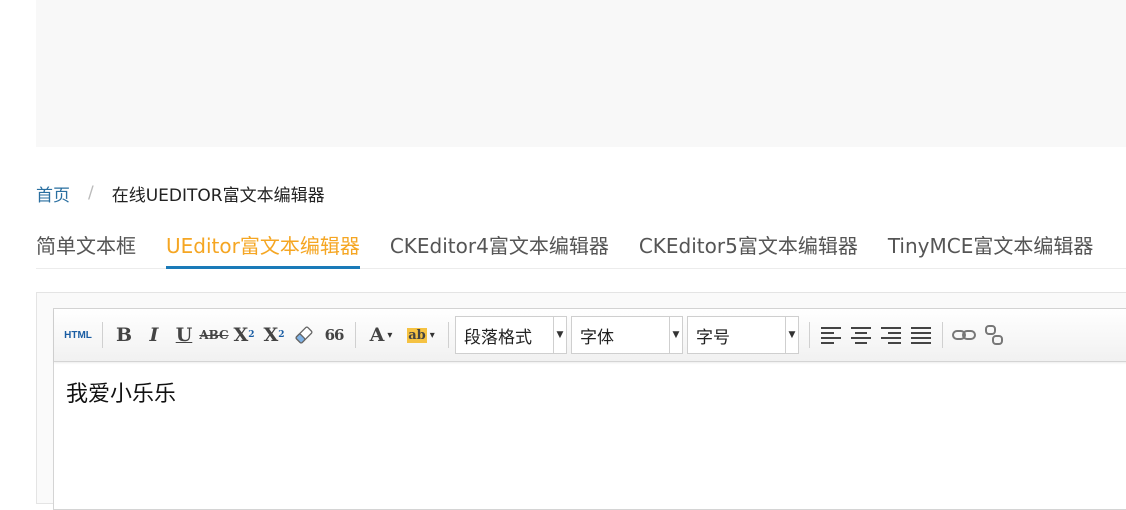 This screenshot has width=1126, height=510. I want to click on tab-ueditor: UEditor富文本编辑器, so click(263, 245).